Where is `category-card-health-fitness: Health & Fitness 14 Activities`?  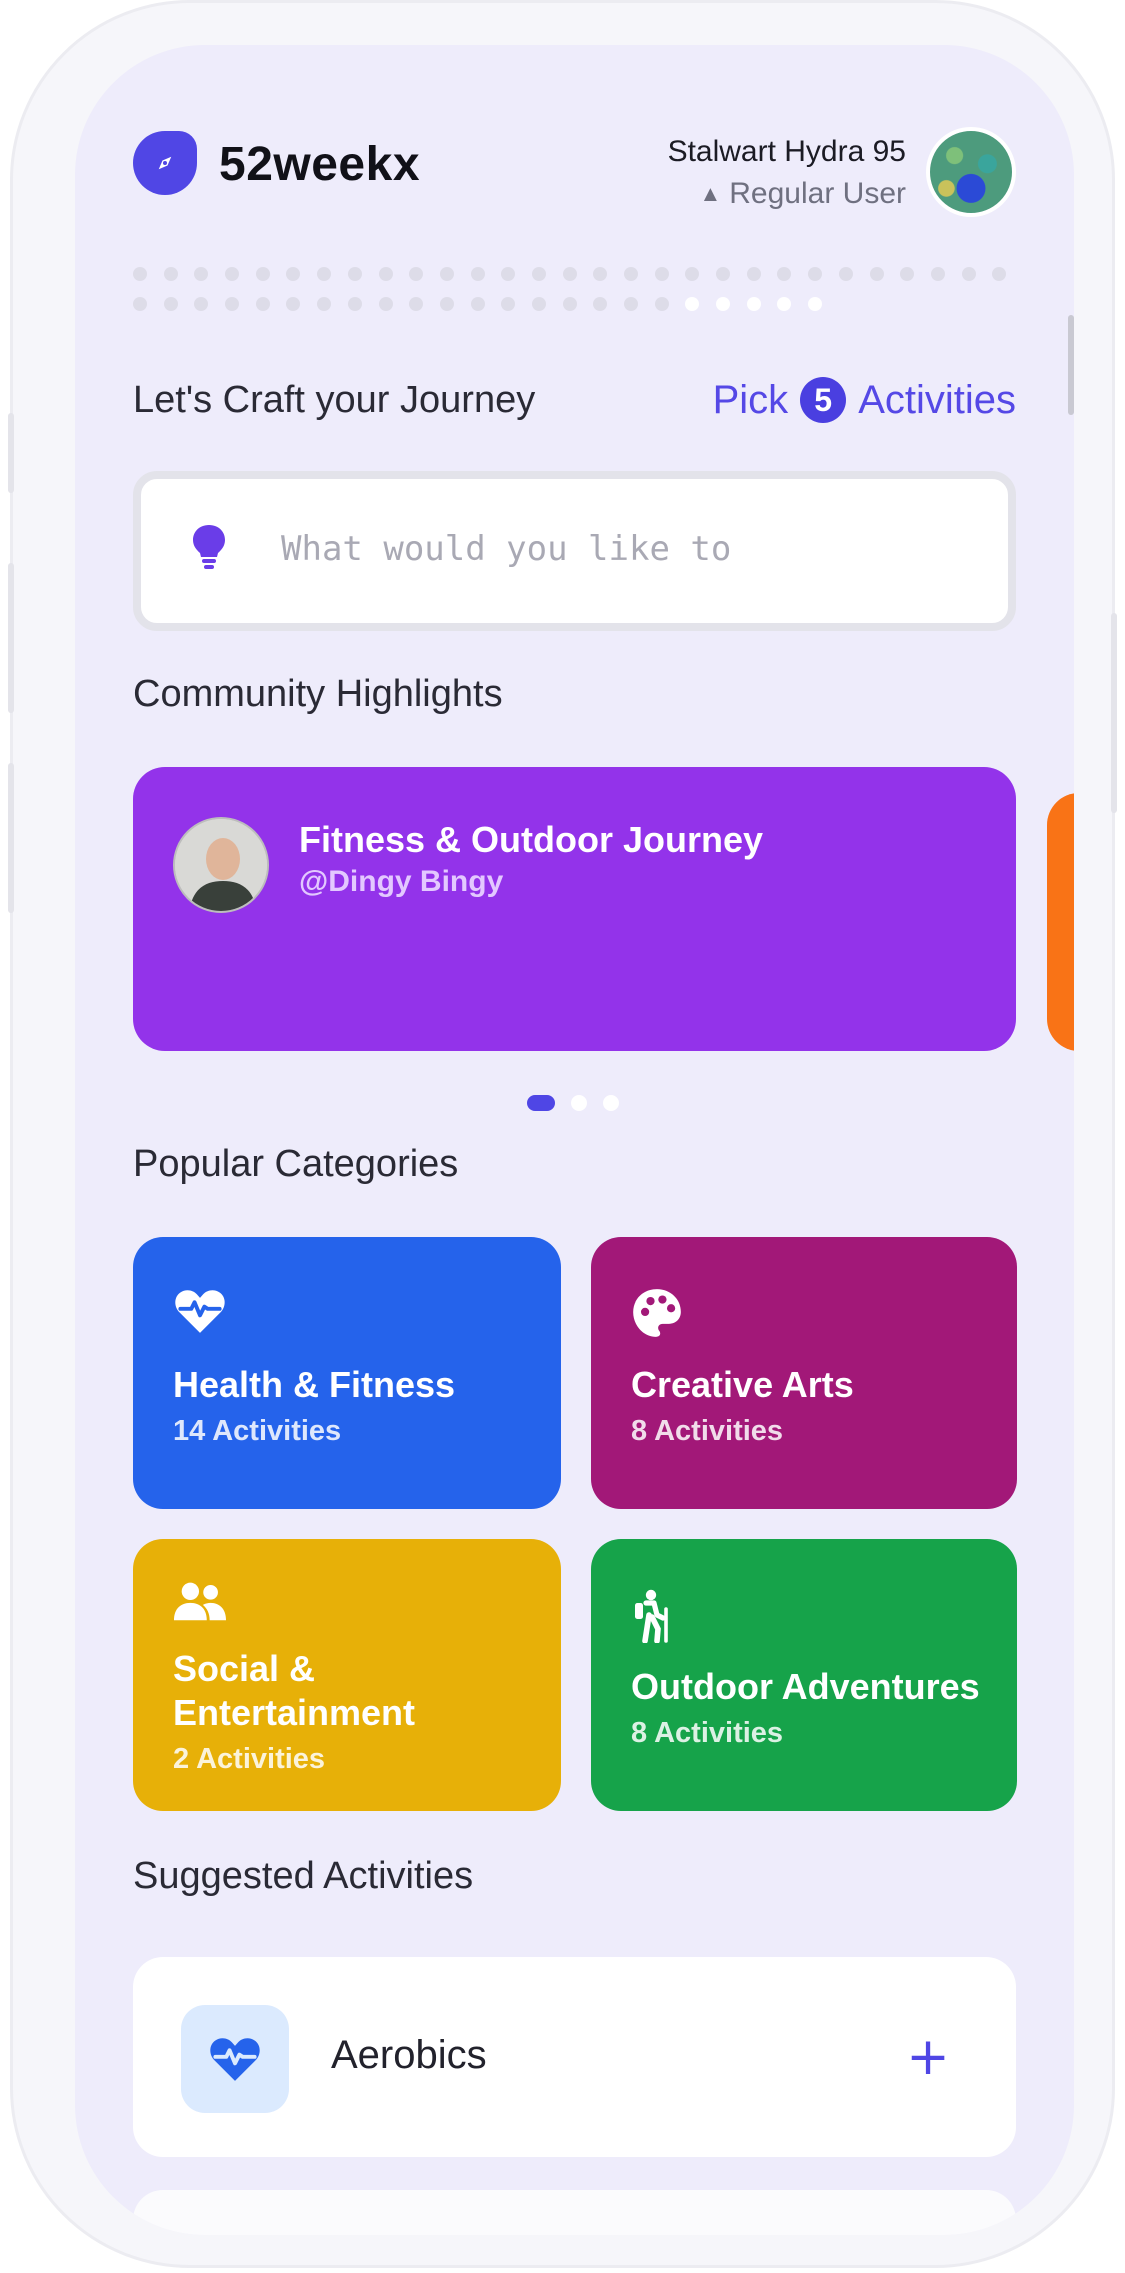
category-card-health-fitness: Health & Fitness 14 Activities is located at coordinates (347, 1373).